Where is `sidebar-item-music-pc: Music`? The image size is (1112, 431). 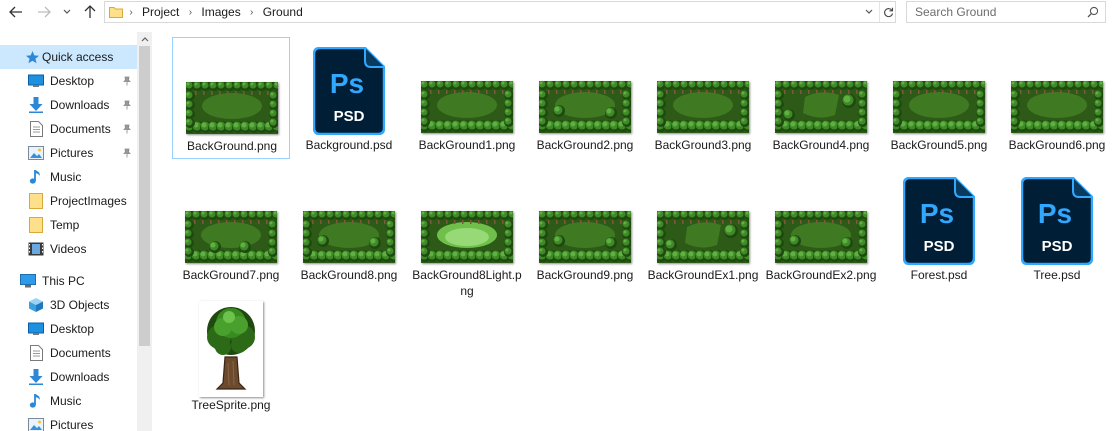
sidebar-item-music-pc: Music is located at coordinates (68, 401).